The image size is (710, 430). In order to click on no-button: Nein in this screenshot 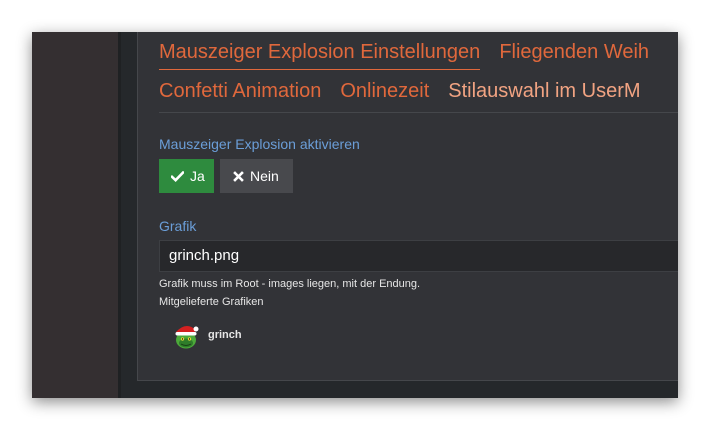, I will do `click(256, 176)`.